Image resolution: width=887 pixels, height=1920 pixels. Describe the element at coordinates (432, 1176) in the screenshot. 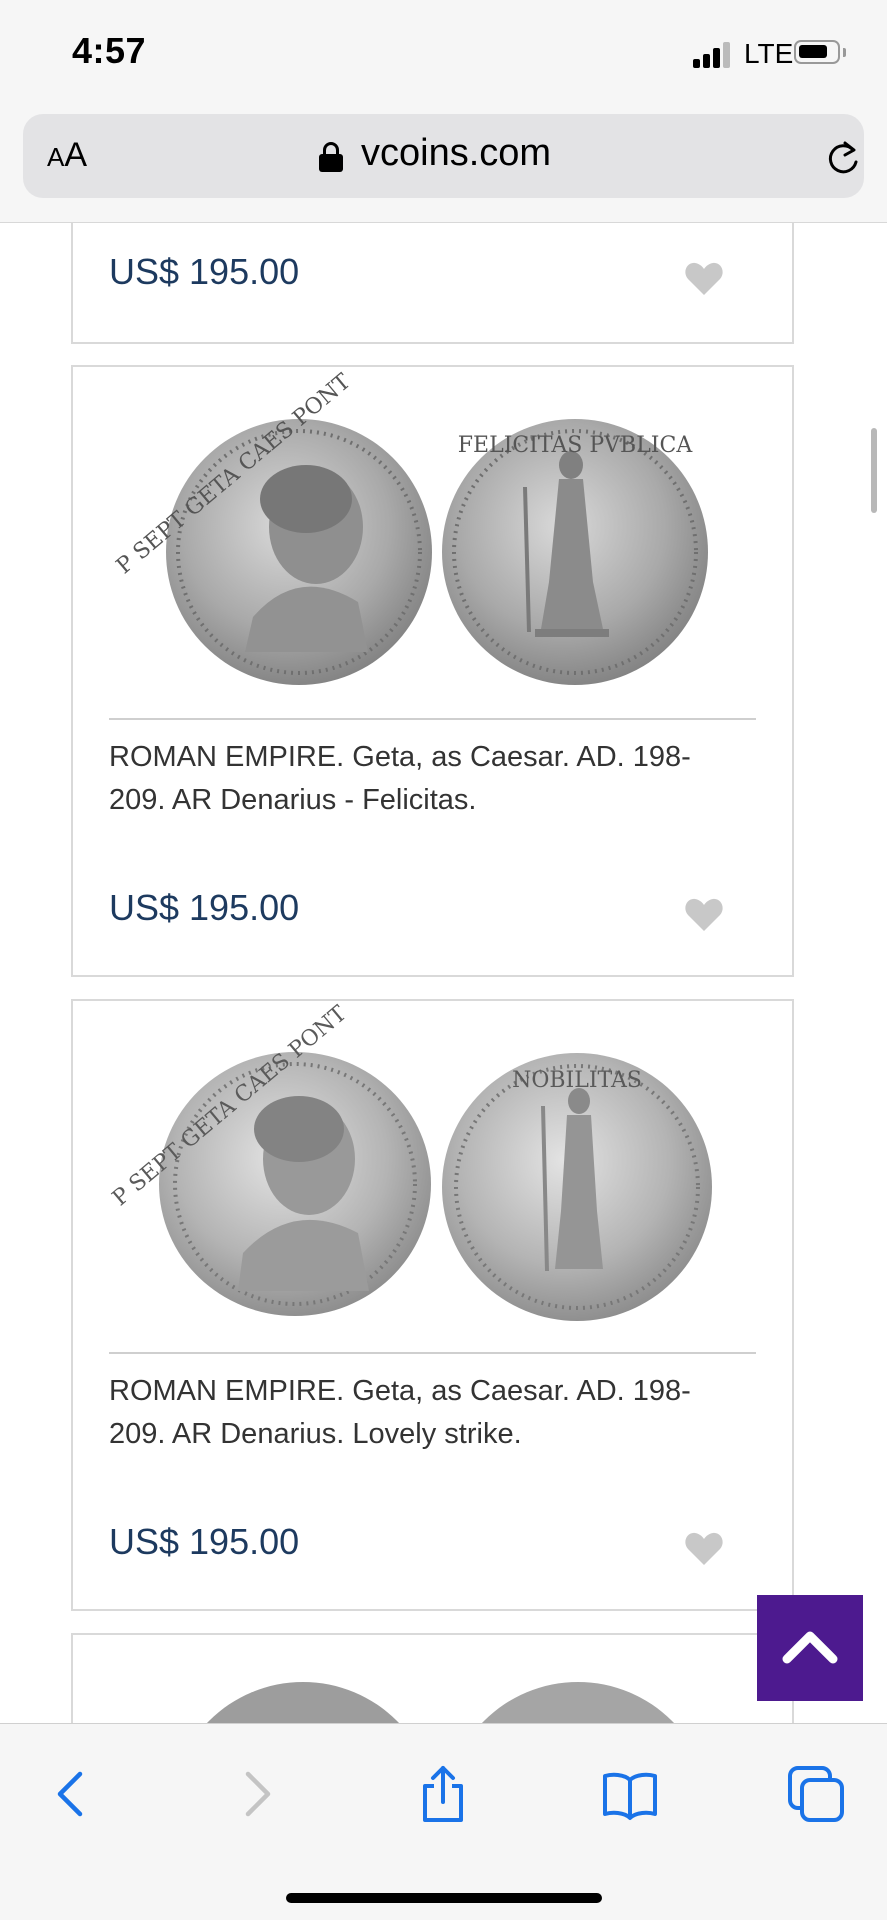

I see `coin-photo: P SEPT GETA CAES PONT NOBILITAS` at that location.